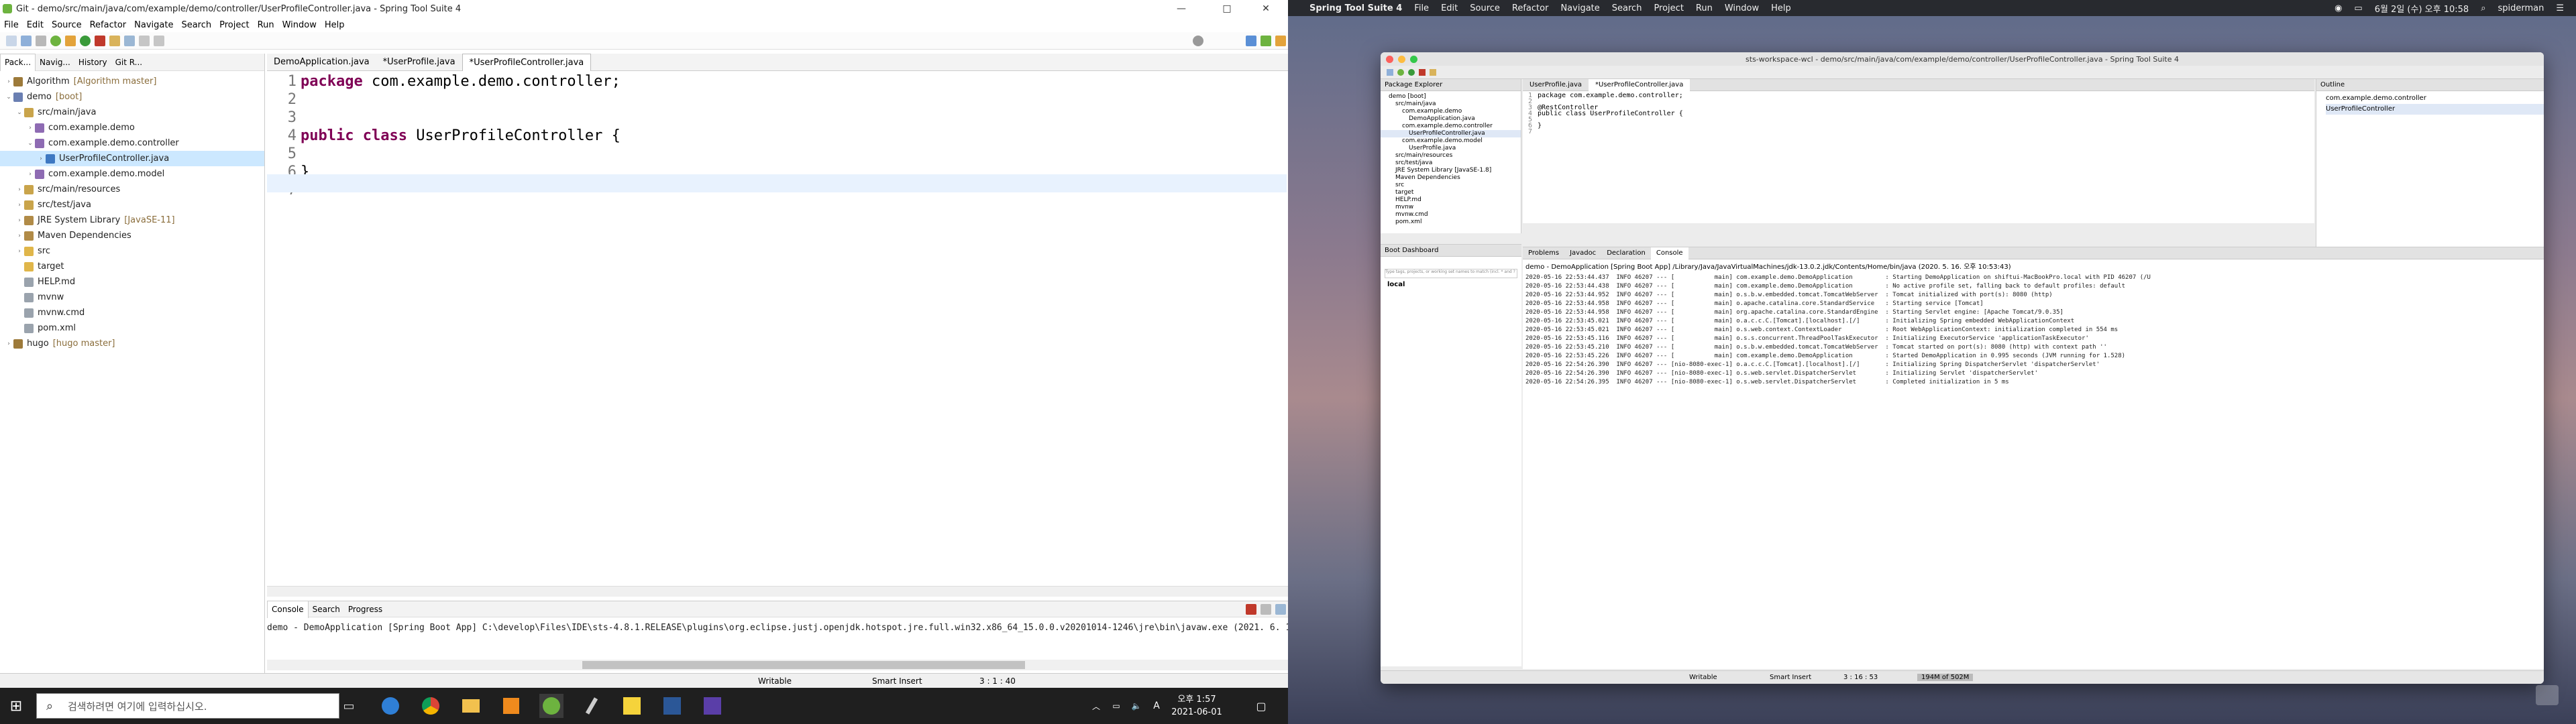  I want to click on menu-project: Project, so click(234, 25).